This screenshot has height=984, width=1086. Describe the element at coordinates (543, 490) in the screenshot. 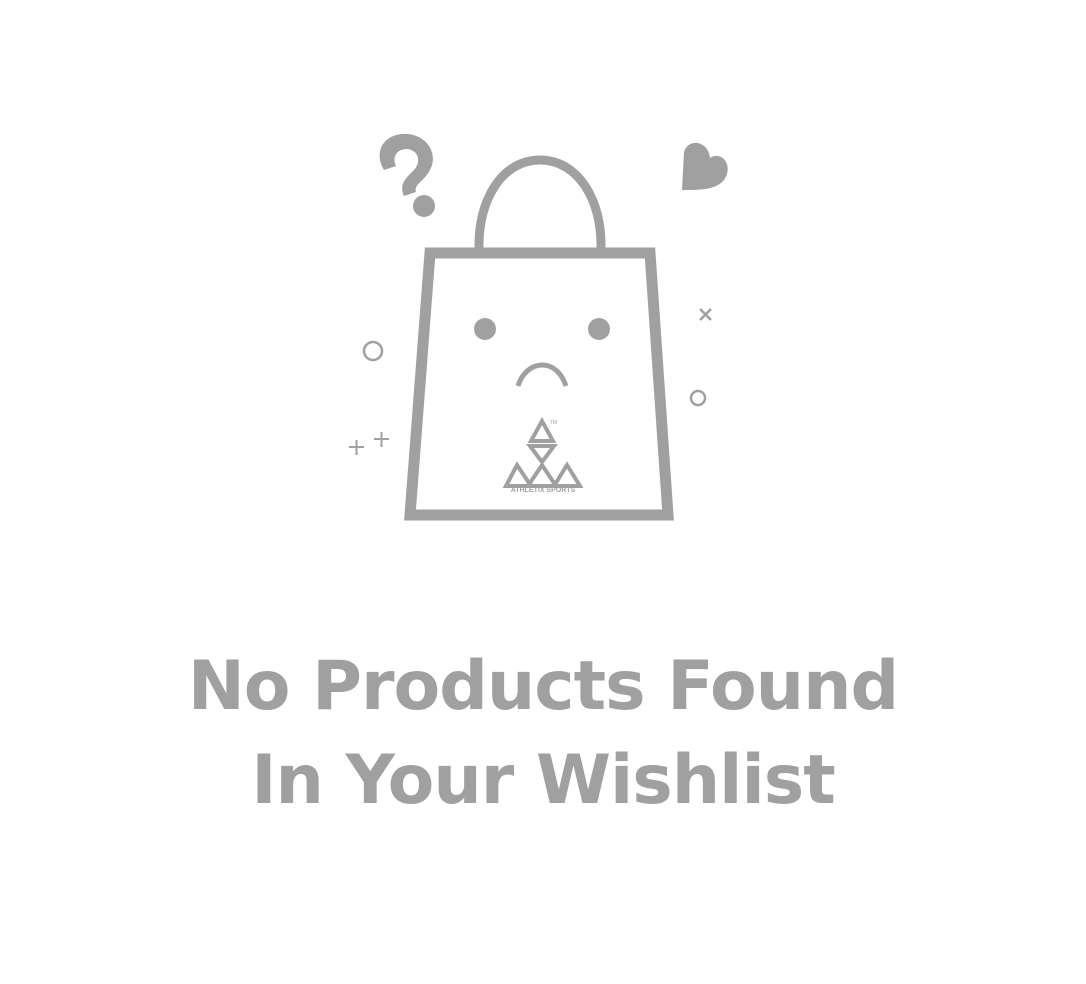

I see `logo-text: ATHLETIX SPORTS` at that location.